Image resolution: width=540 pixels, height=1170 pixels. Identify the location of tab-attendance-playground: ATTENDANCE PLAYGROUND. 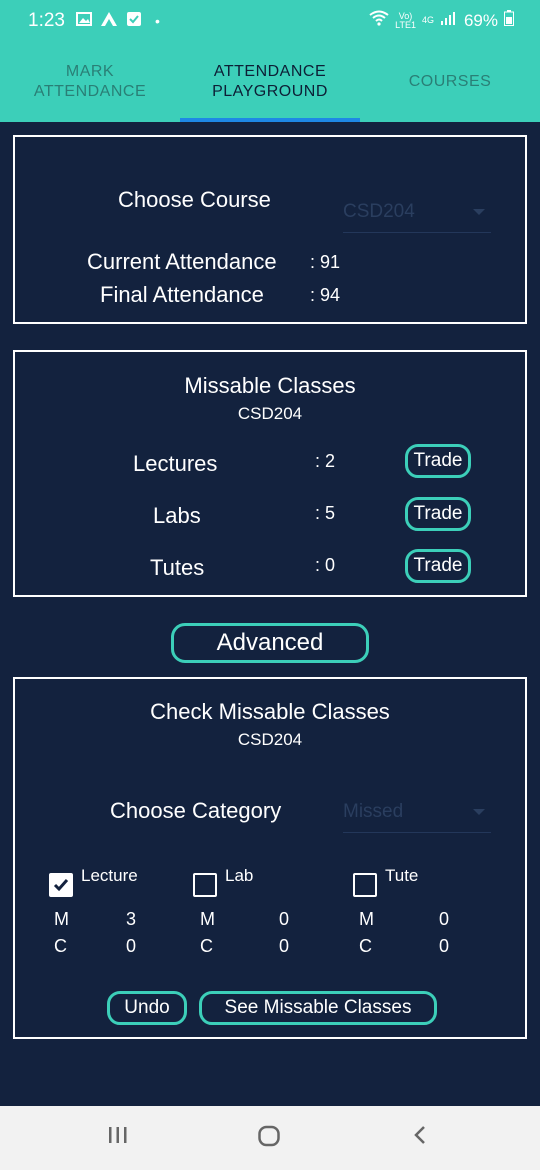
(270, 82).